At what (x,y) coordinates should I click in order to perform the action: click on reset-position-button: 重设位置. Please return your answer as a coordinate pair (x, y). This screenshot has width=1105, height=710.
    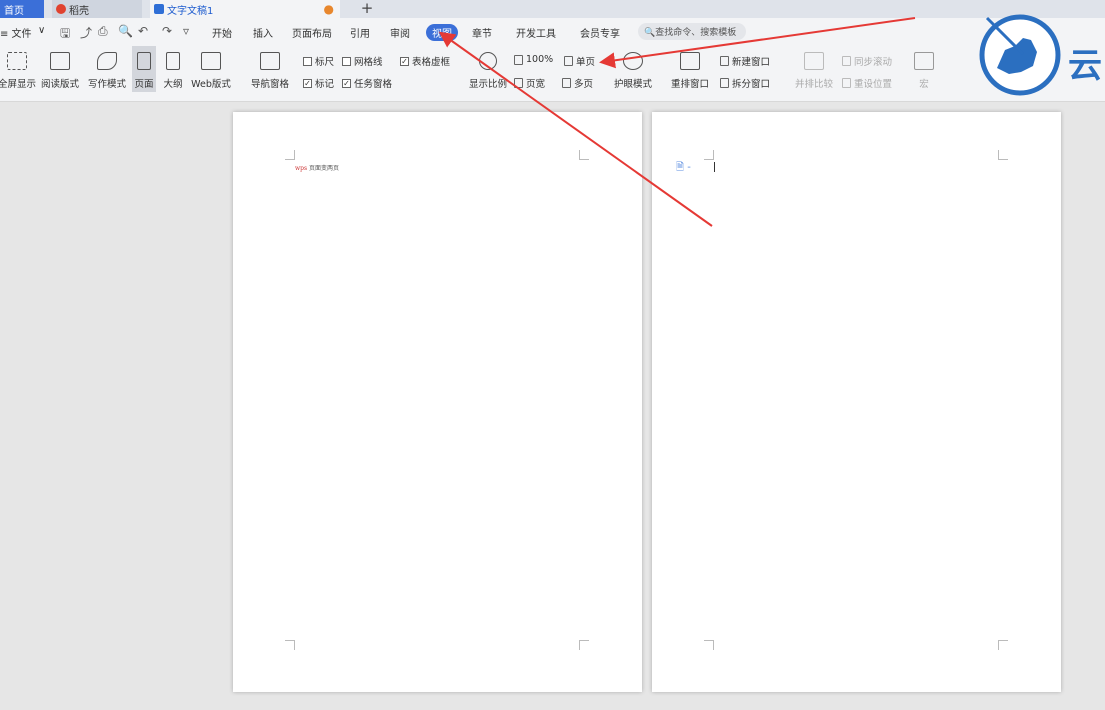
    Looking at the image, I should click on (867, 83).